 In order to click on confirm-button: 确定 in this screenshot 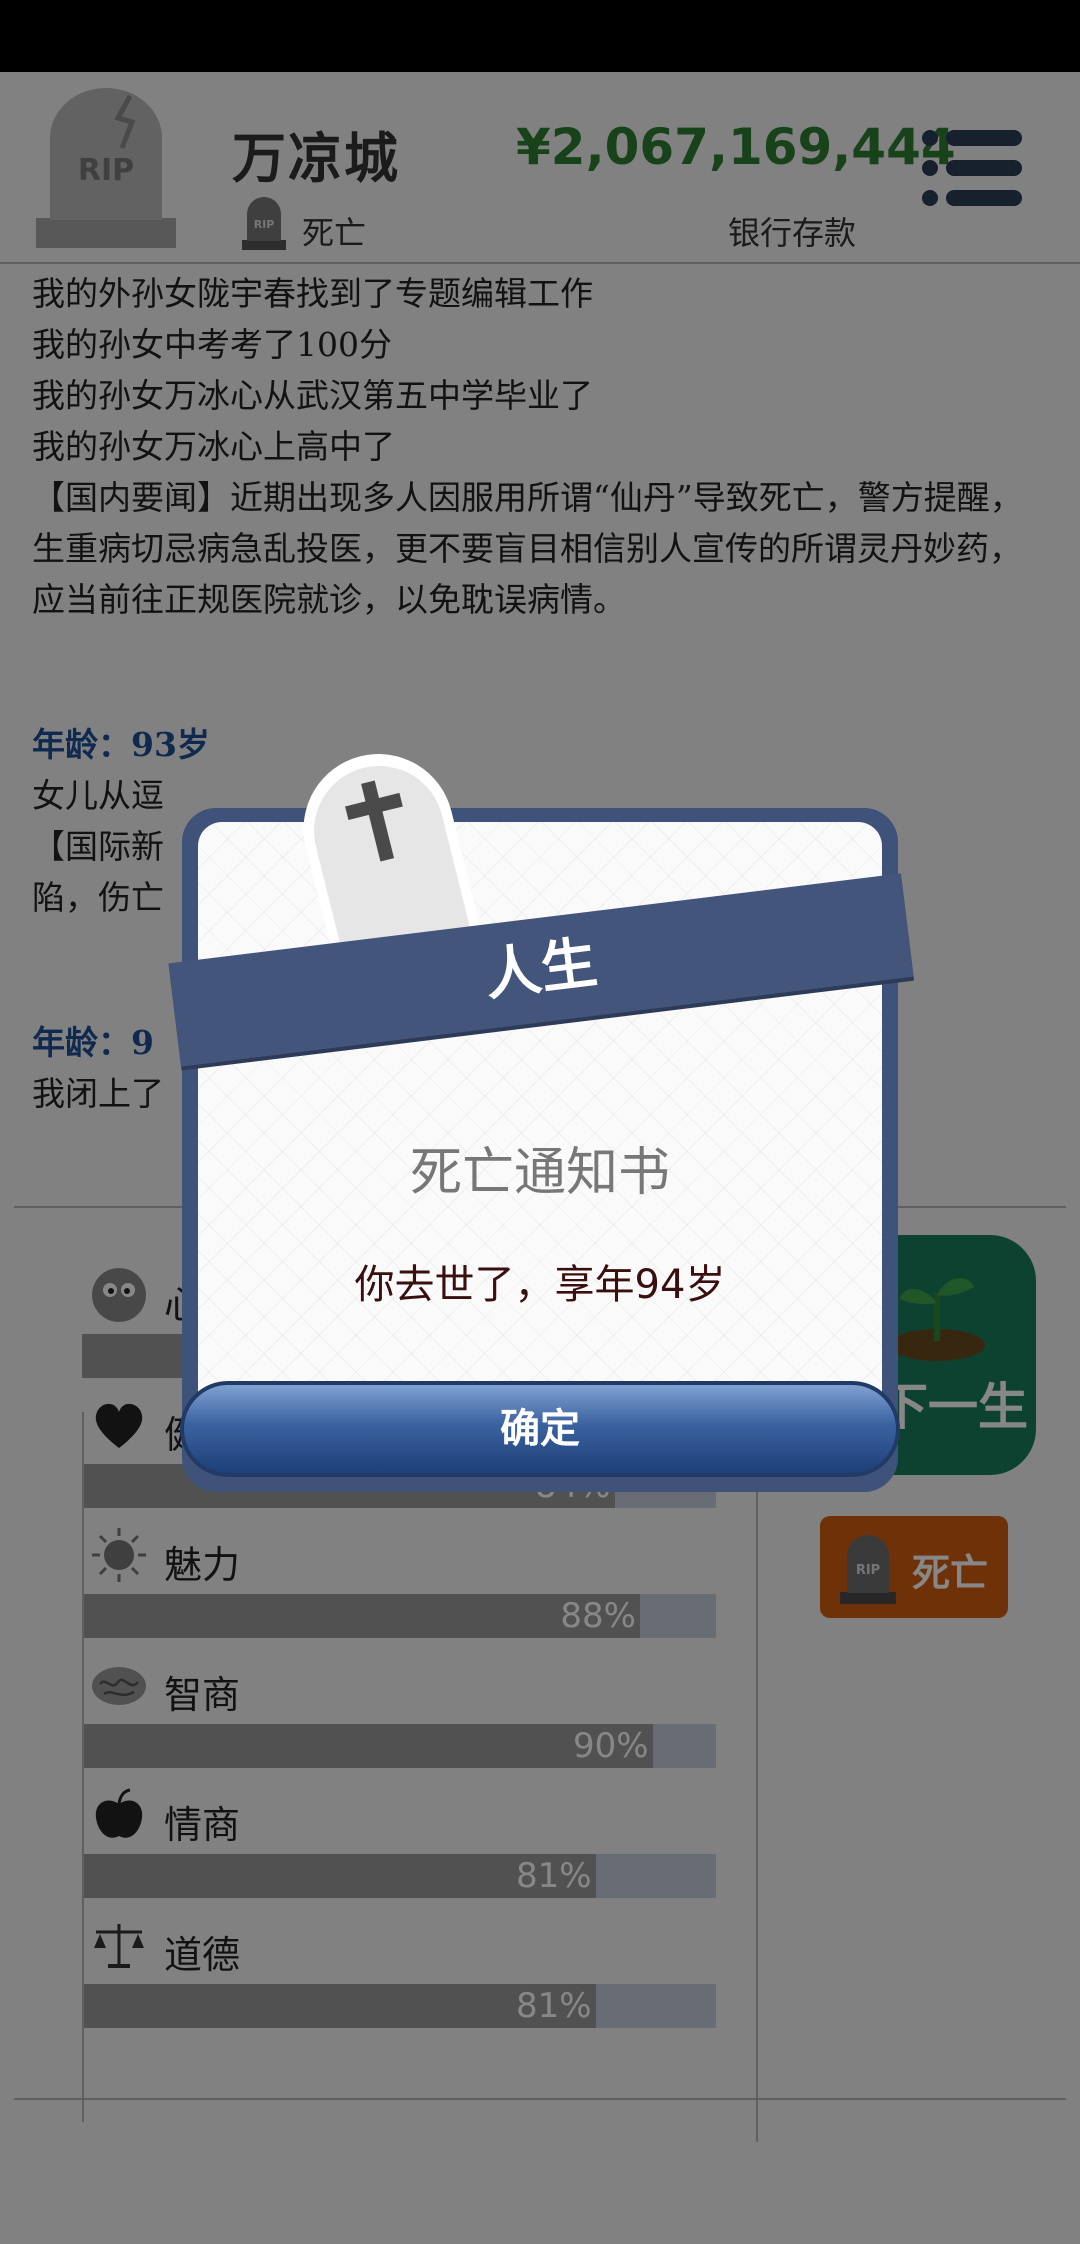, I will do `click(540, 1429)`.